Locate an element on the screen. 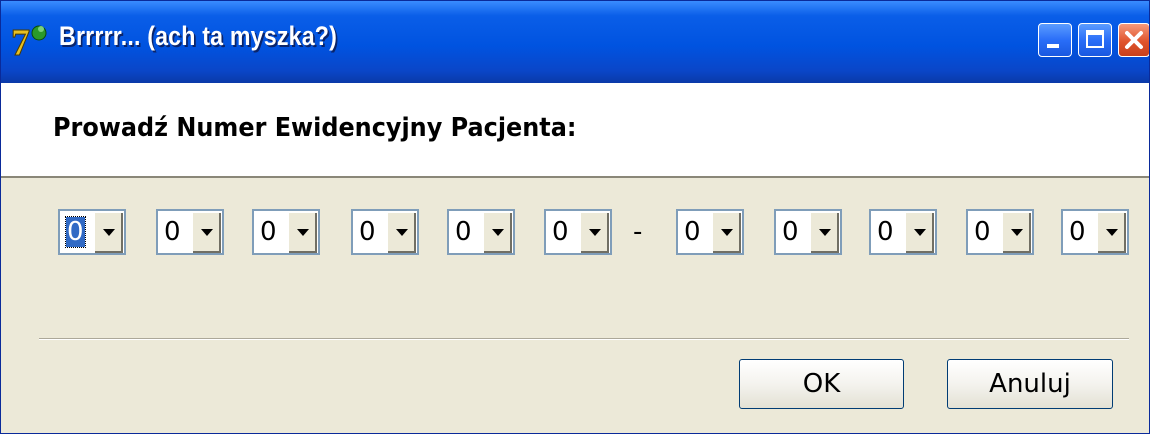  close-icon is located at coordinates (1134, 40).